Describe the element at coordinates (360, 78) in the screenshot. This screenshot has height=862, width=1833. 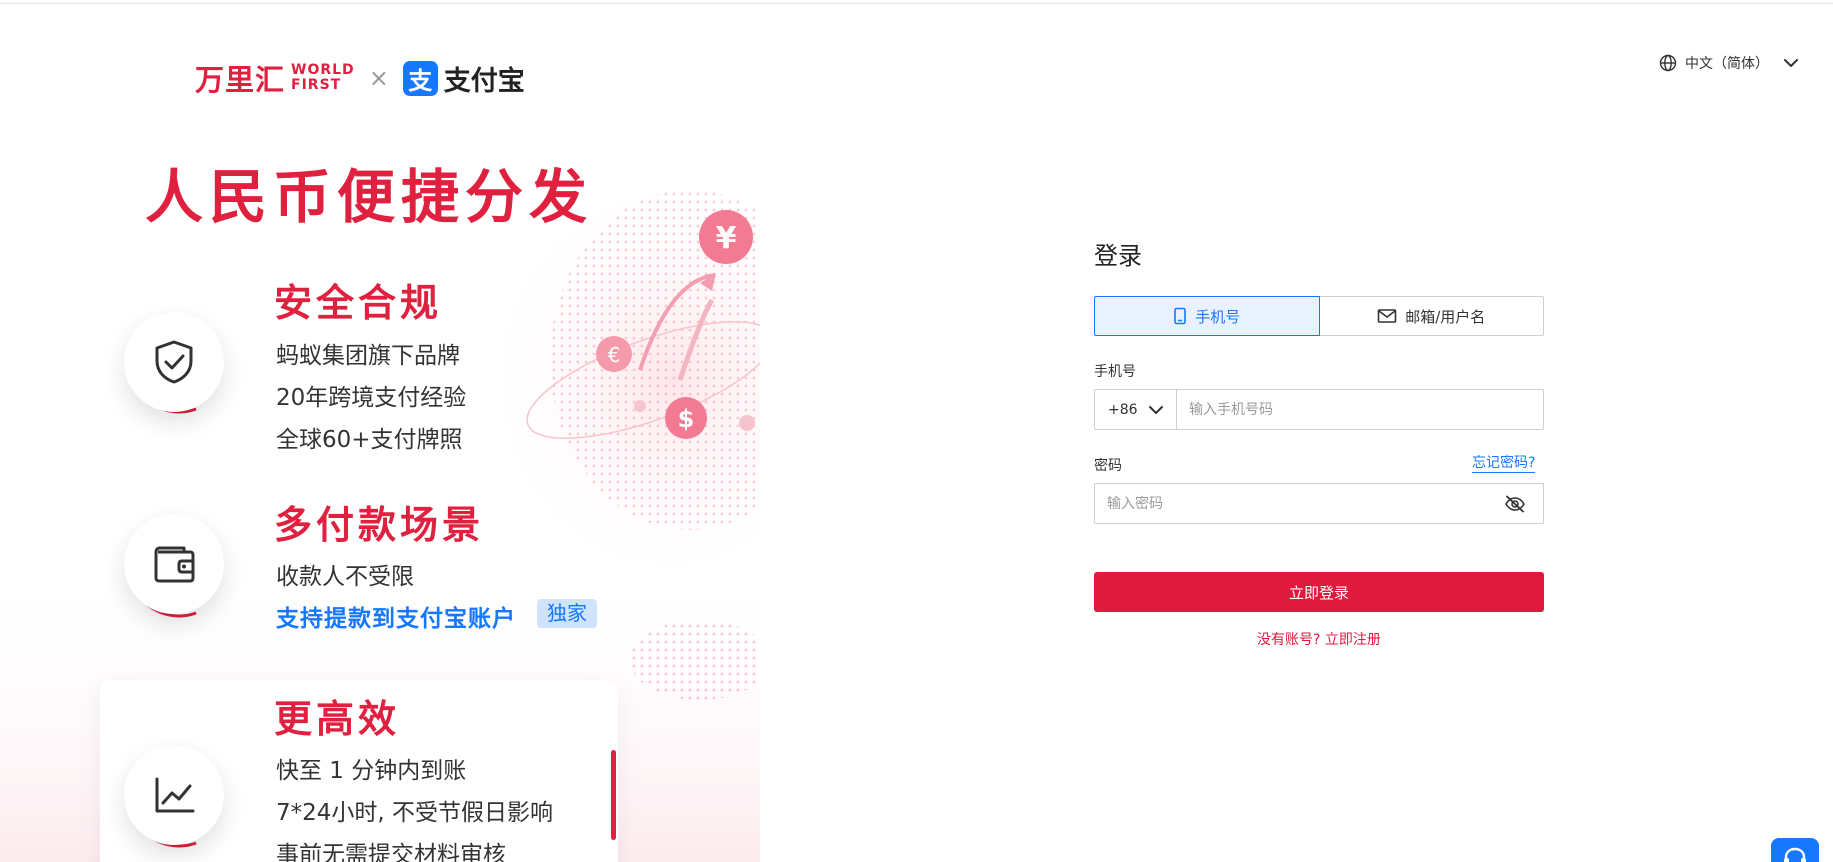
I see `brand-logo: 万里汇 WORLD FIRST × 支 支付宝` at that location.